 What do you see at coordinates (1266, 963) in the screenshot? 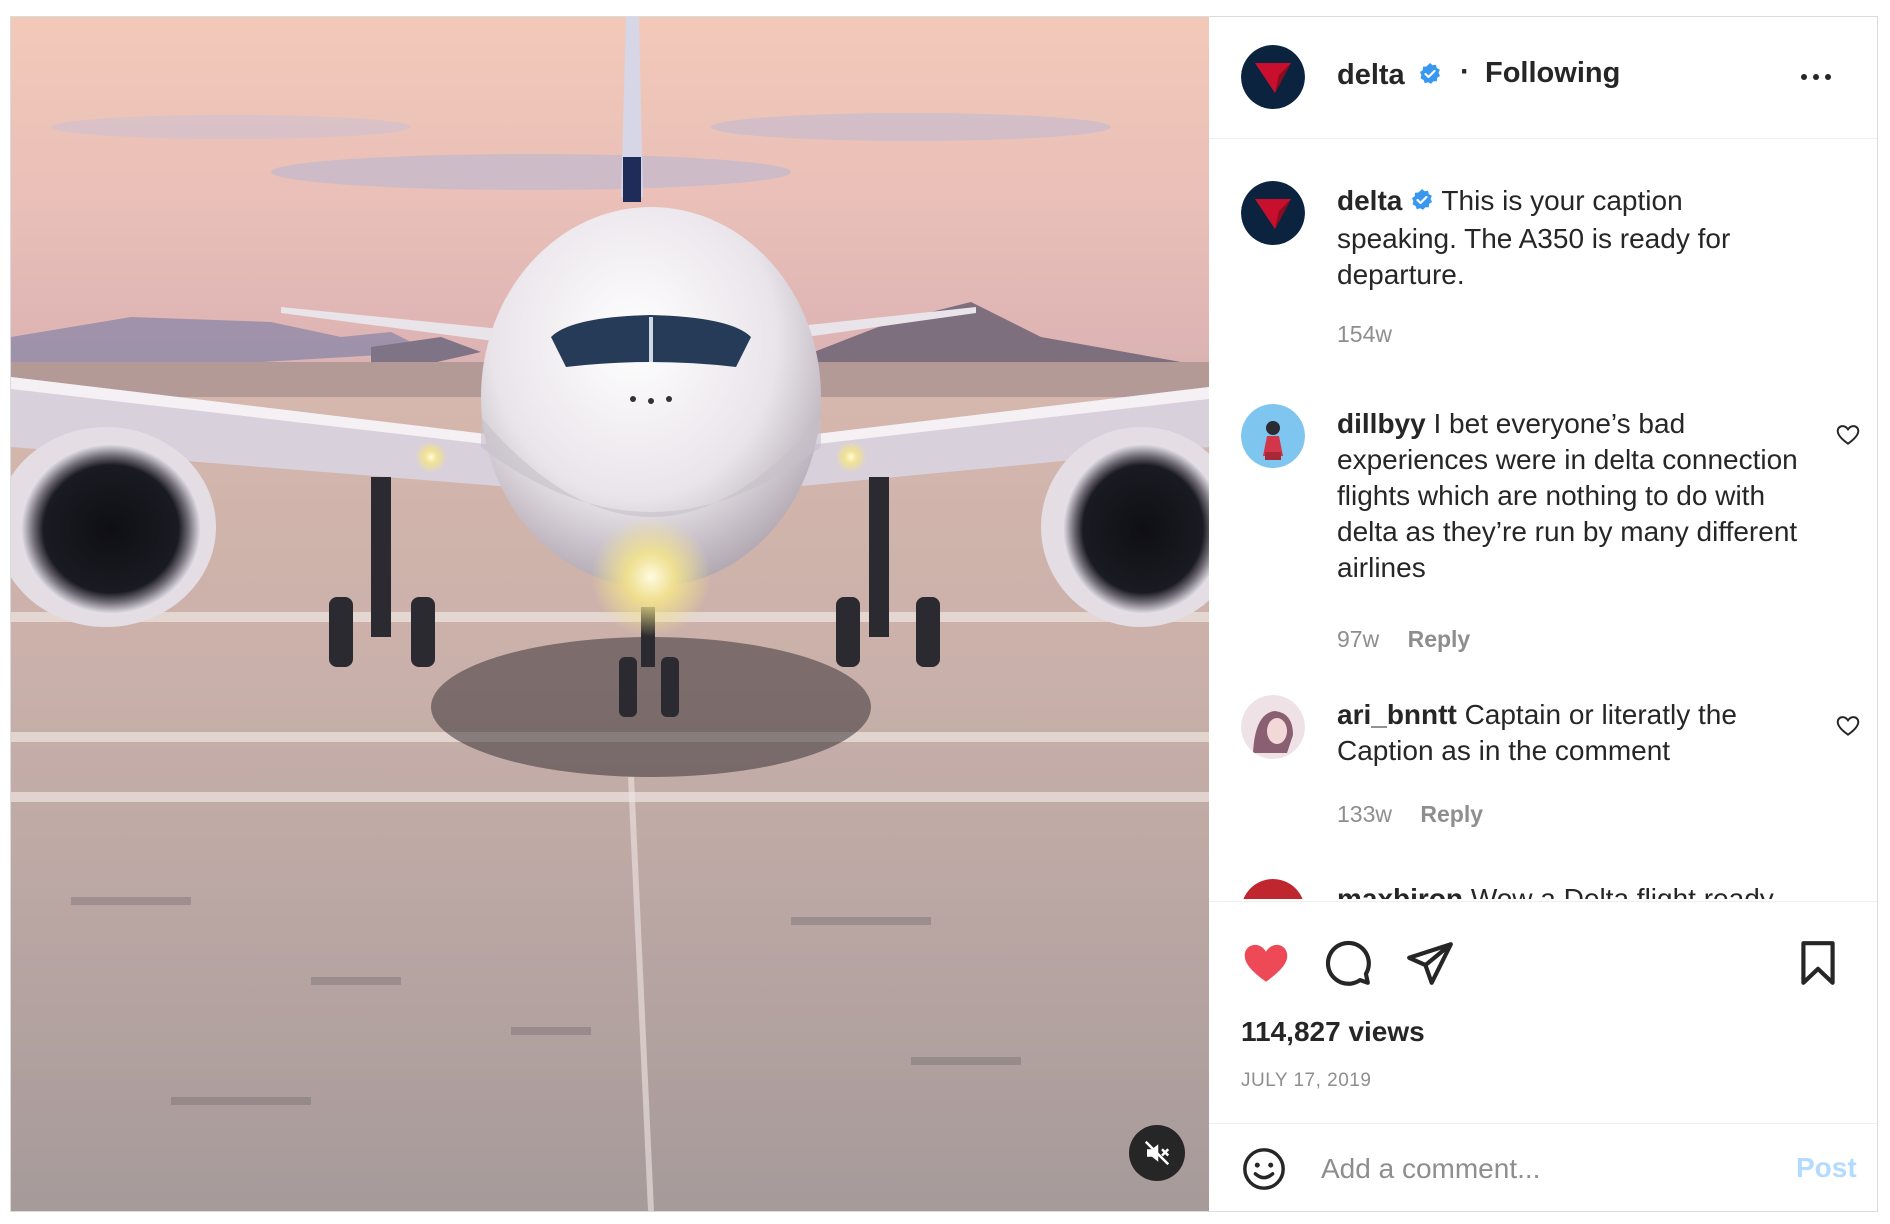
I see `heart-icon` at bounding box center [1266, 963].